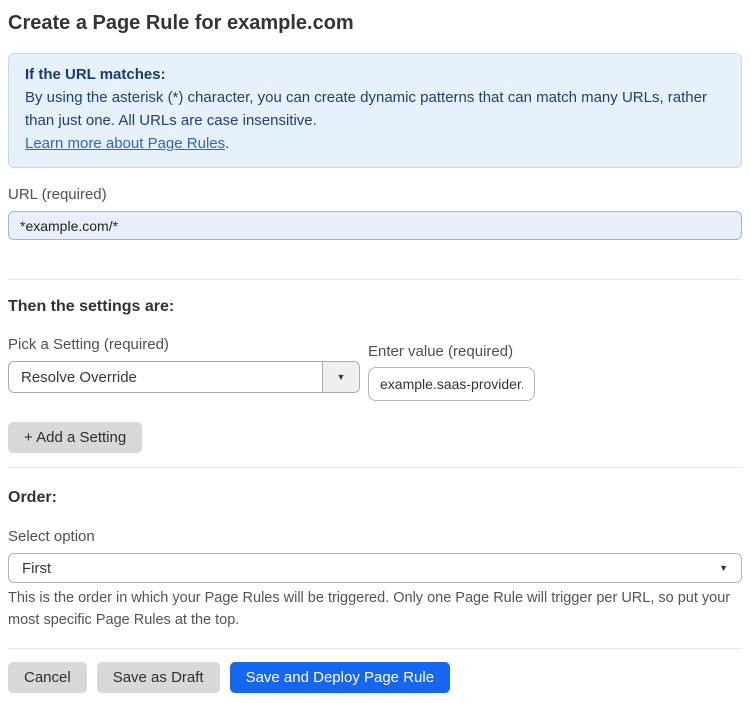 This screenshot has width=750, height=703. I want to click on enter-value-label: Enter value (required), so click(441, 351).